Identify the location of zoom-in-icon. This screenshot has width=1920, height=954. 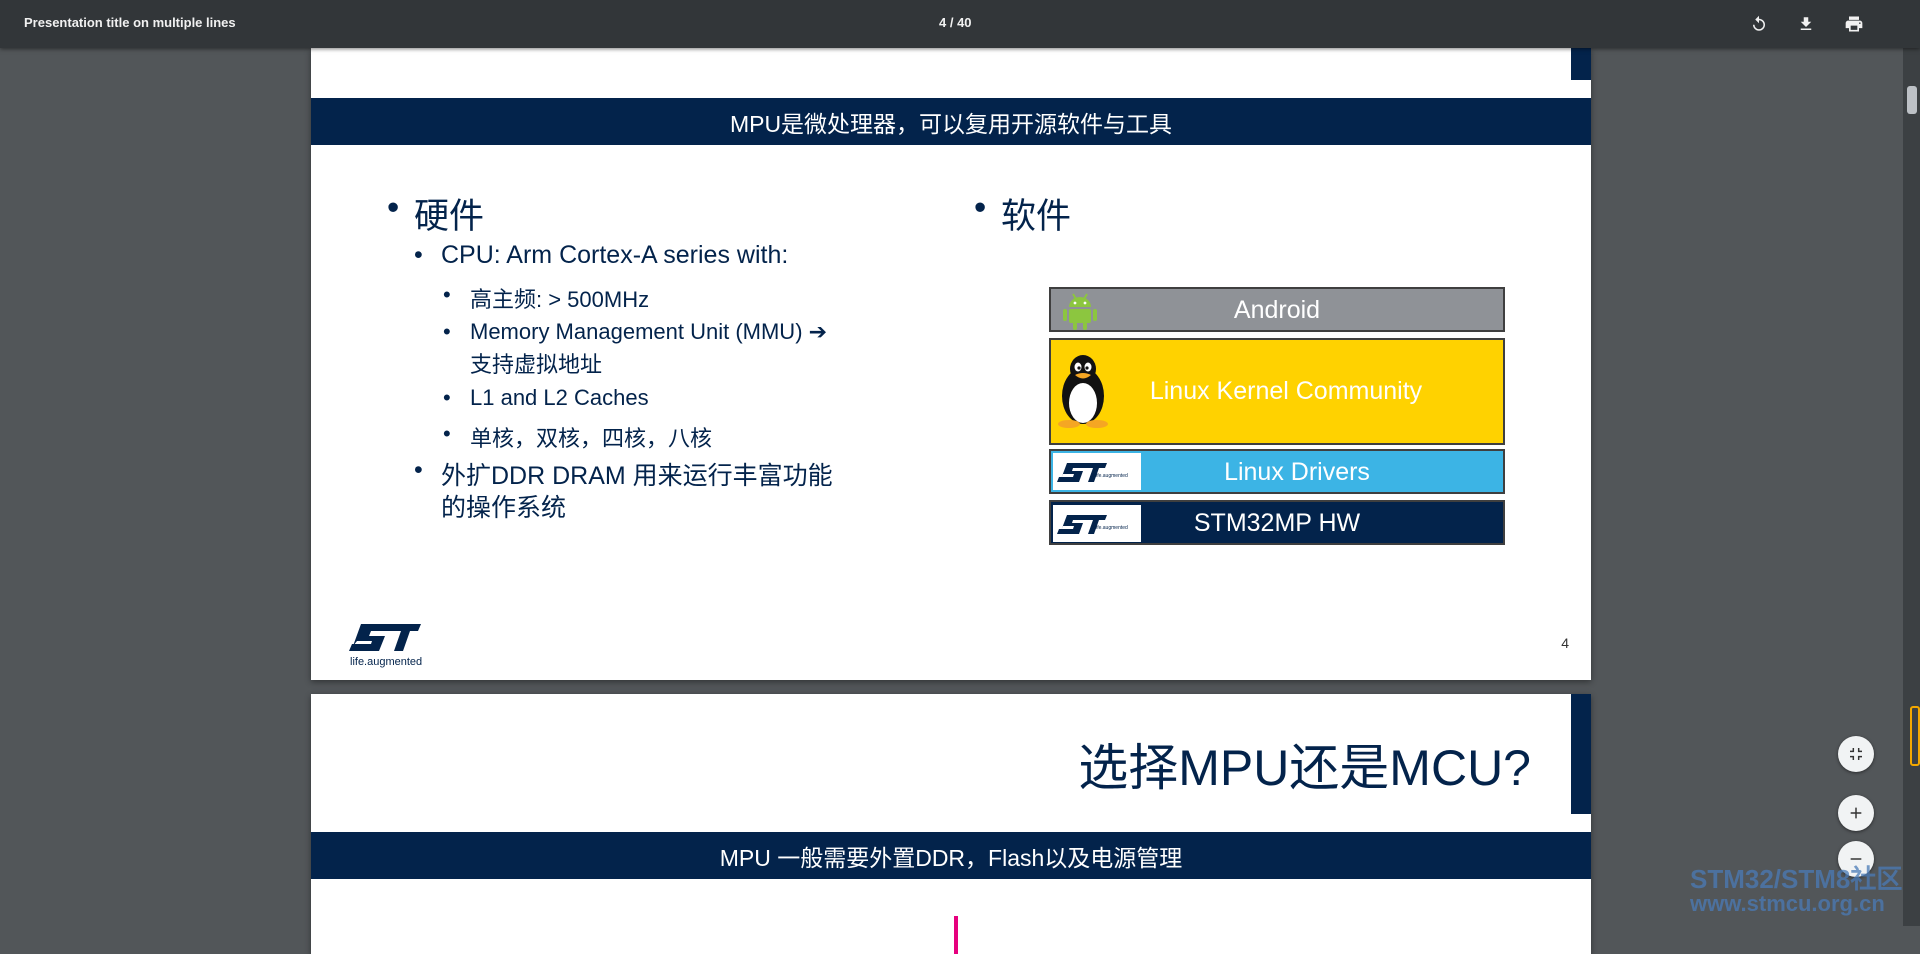
(1856, 813).